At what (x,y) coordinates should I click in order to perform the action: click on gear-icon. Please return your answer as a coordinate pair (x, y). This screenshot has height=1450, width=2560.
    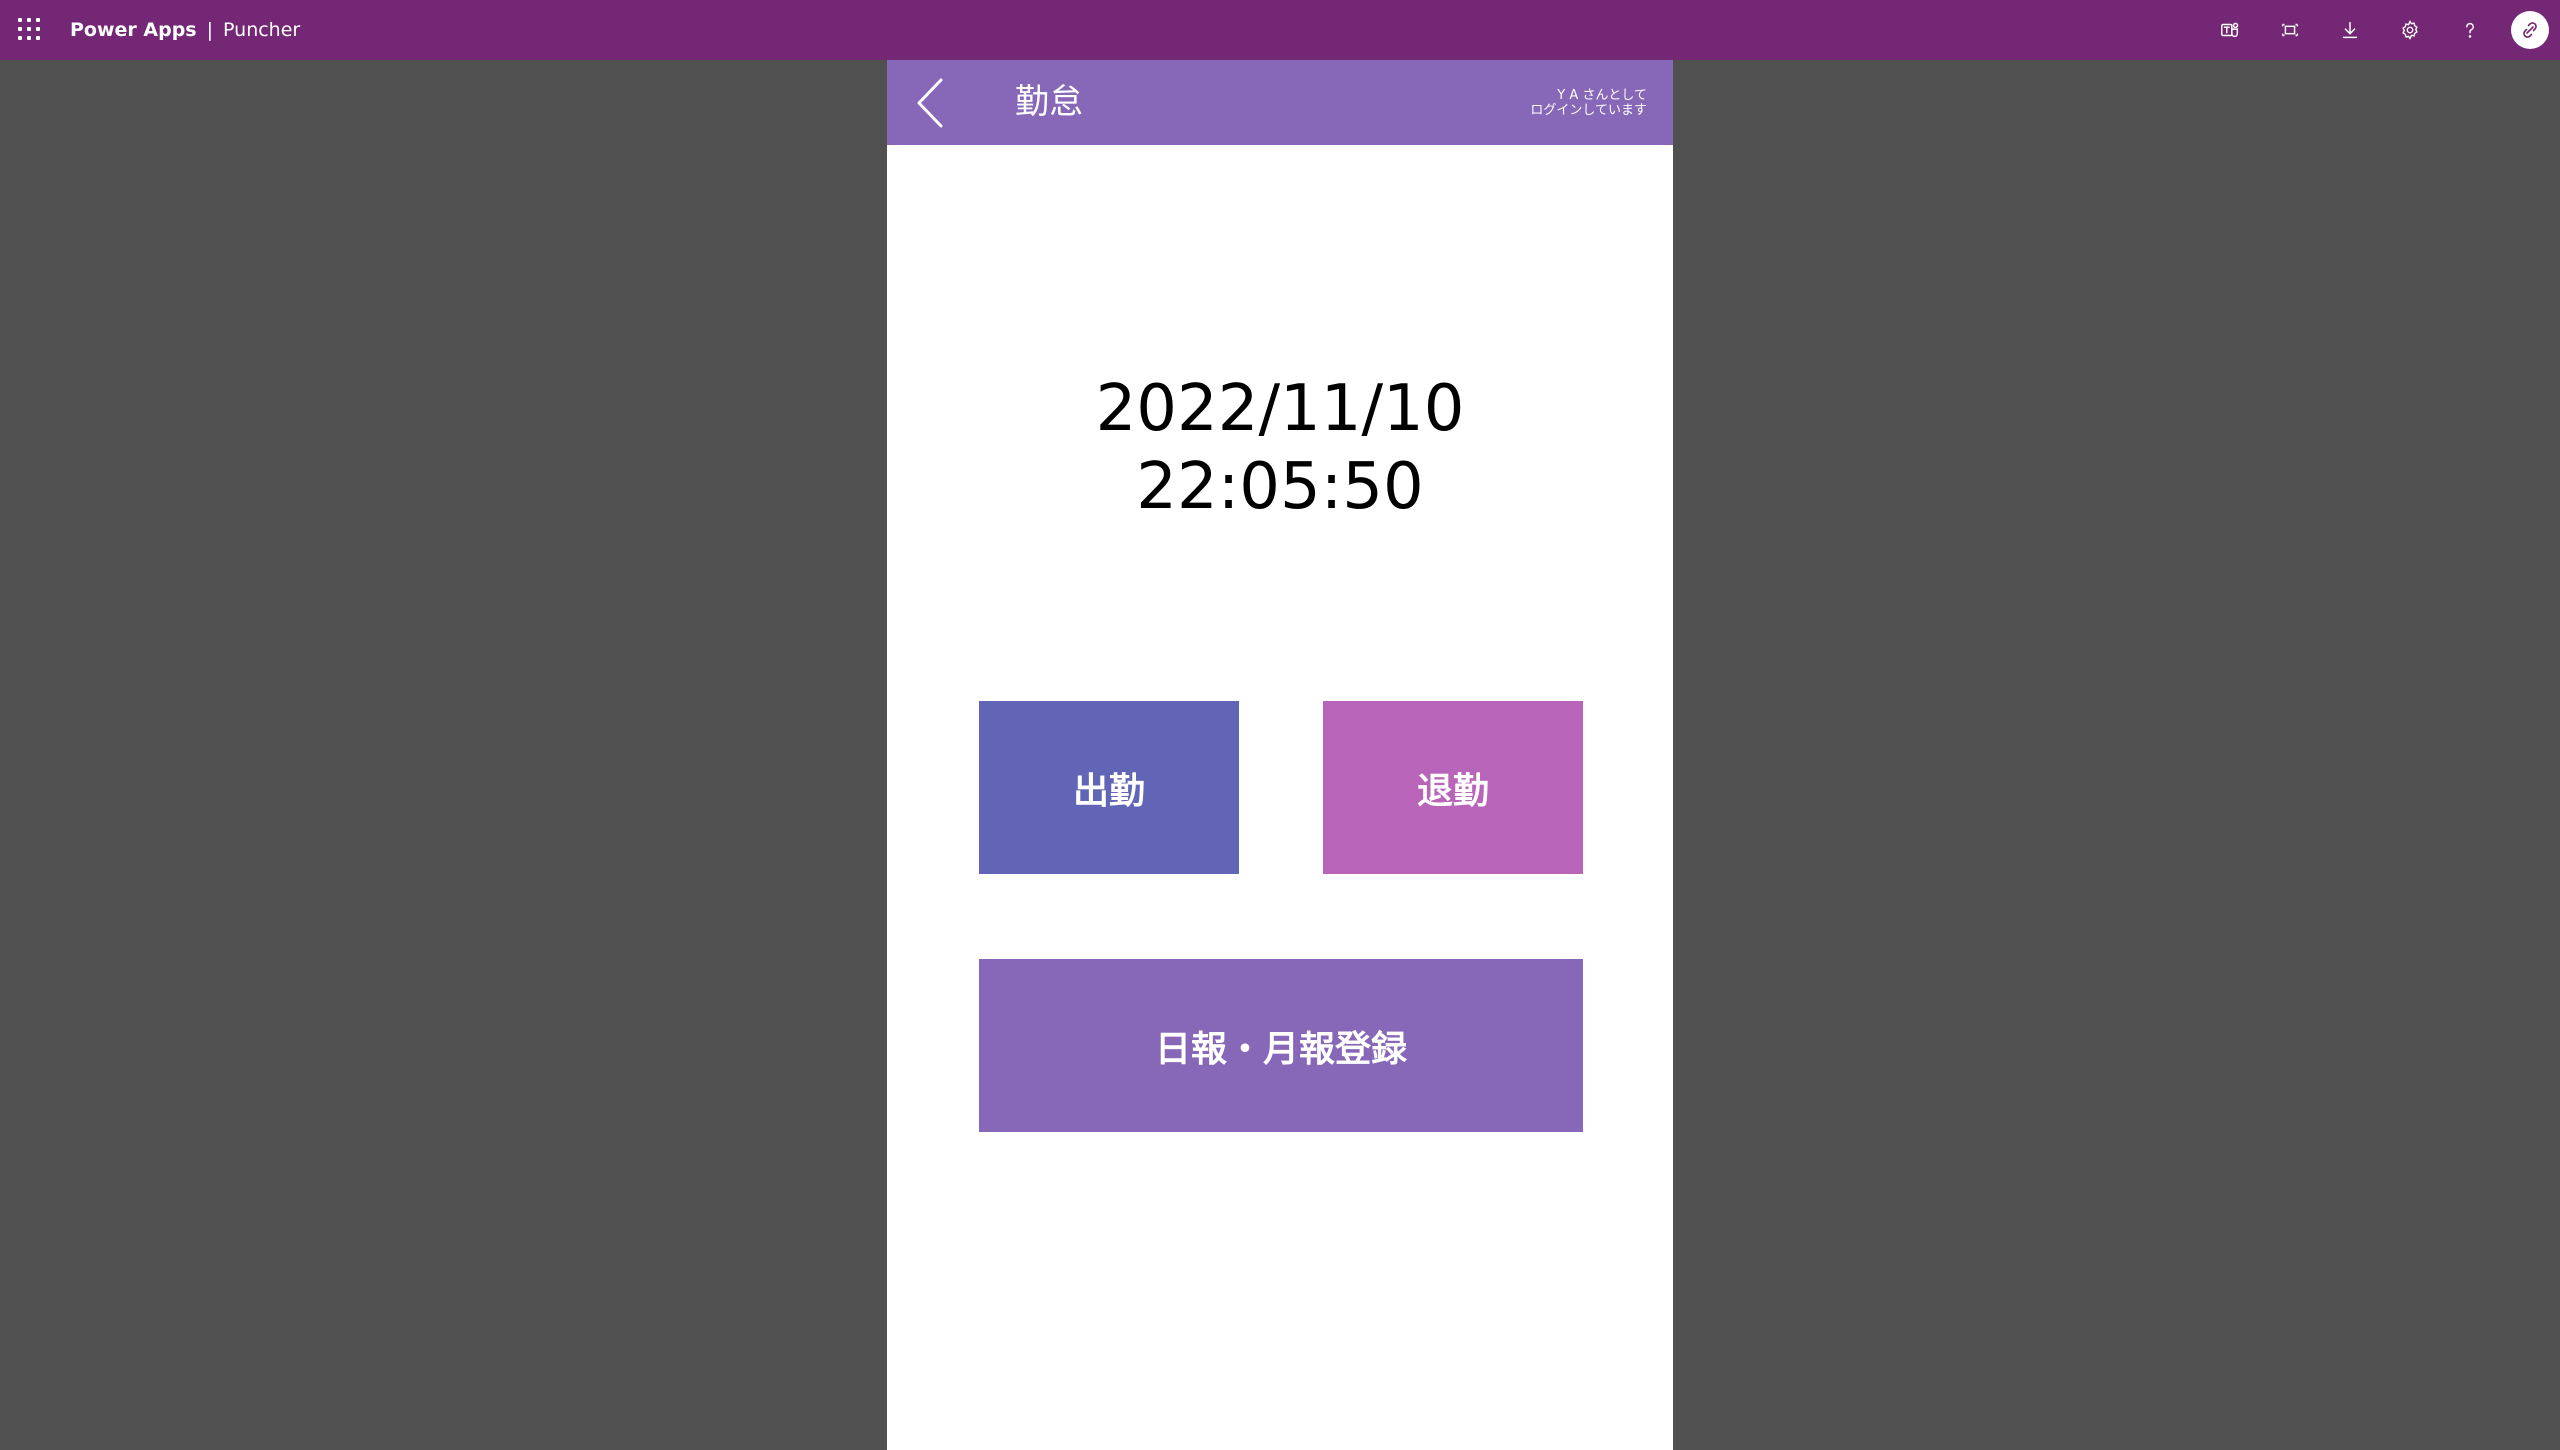
    Looking at the image, I should click on (2410, 30).